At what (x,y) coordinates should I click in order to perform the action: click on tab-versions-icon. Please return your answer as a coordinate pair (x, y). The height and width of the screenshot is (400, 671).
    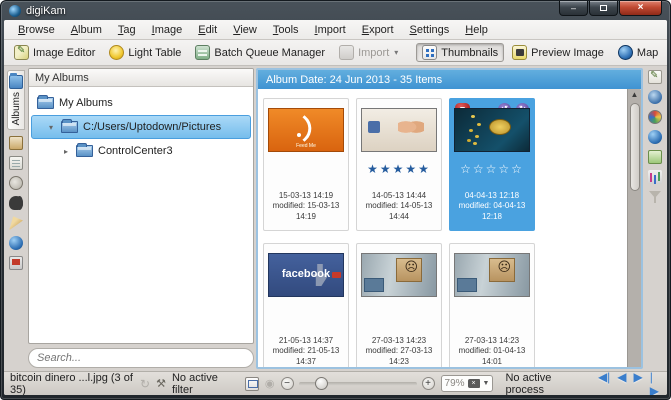
    Looking at the image, I should click on (655, 177).